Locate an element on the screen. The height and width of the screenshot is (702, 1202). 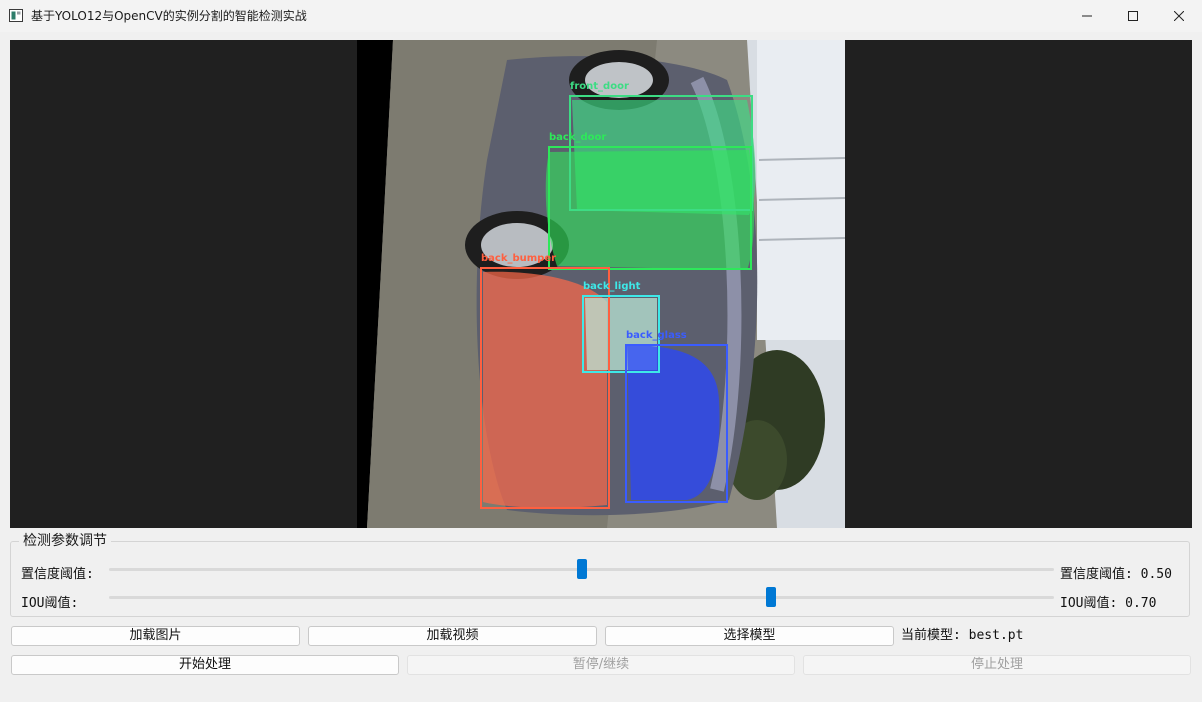
confidence-value: 置信度阈值: 0.50 is located at coordinates (1116, 574).